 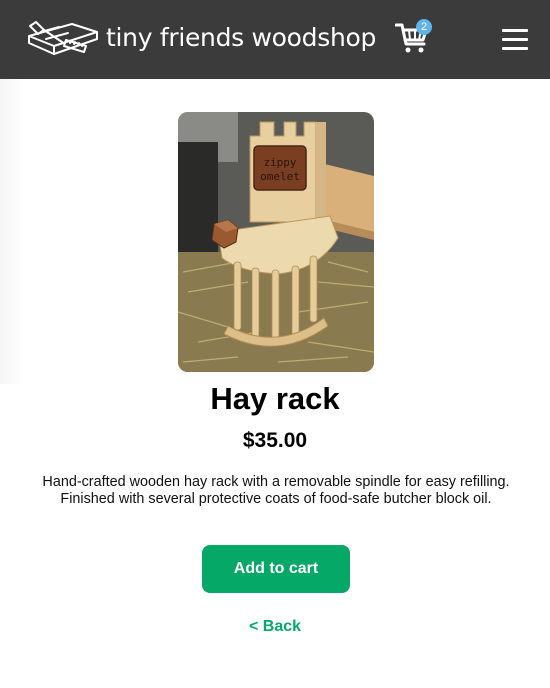 What do you see at coordinates (241, 37) in the screenshot?
I see `brand-name: tiny friends woodshop` at bounding box center [241, 37].